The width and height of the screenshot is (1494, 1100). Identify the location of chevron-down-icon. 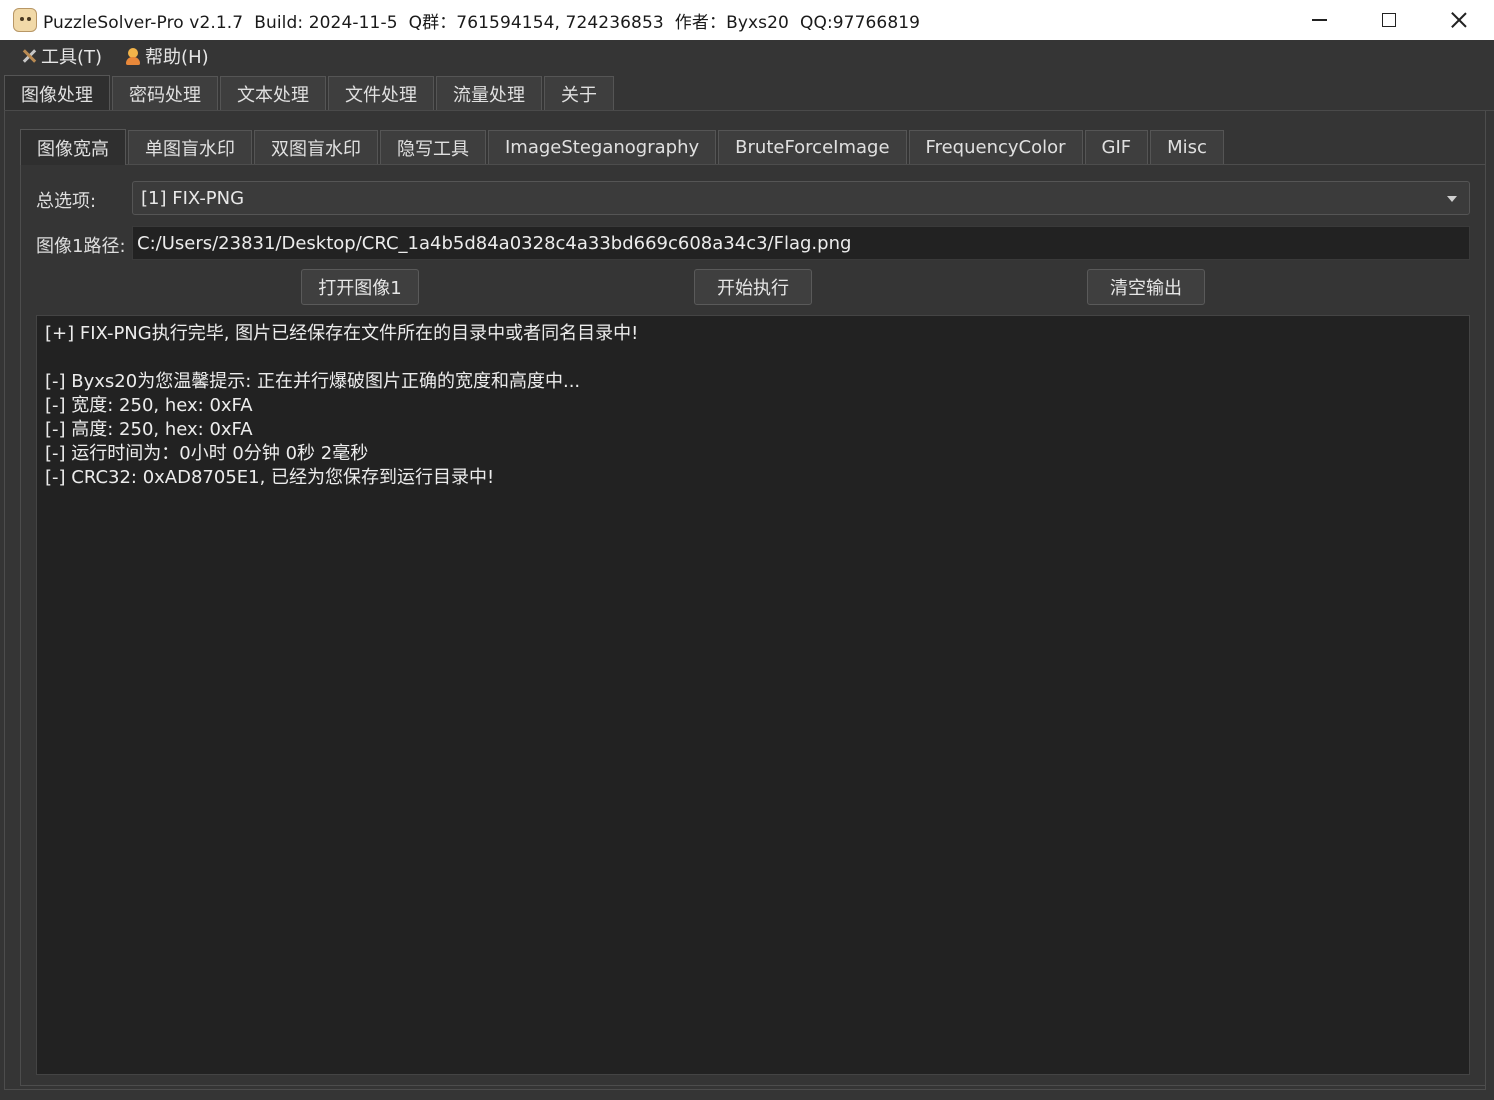
(1452, 199).